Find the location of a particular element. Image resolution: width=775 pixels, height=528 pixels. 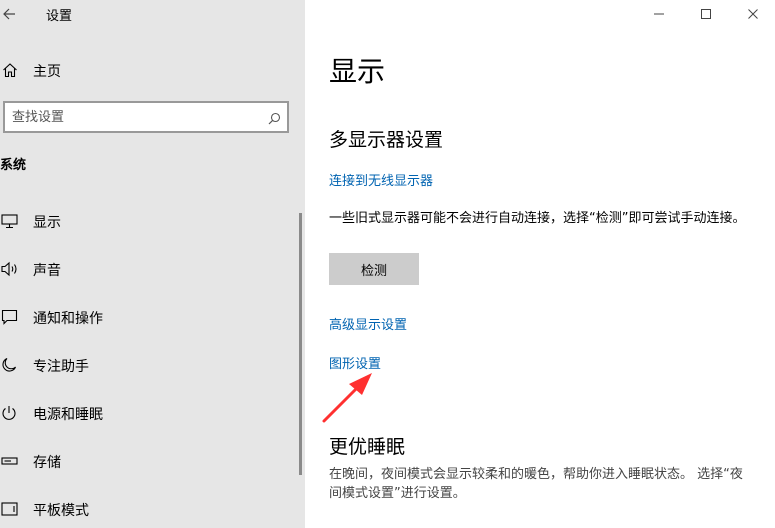

detect-button: 检测 is located at coordinates (374, 269).